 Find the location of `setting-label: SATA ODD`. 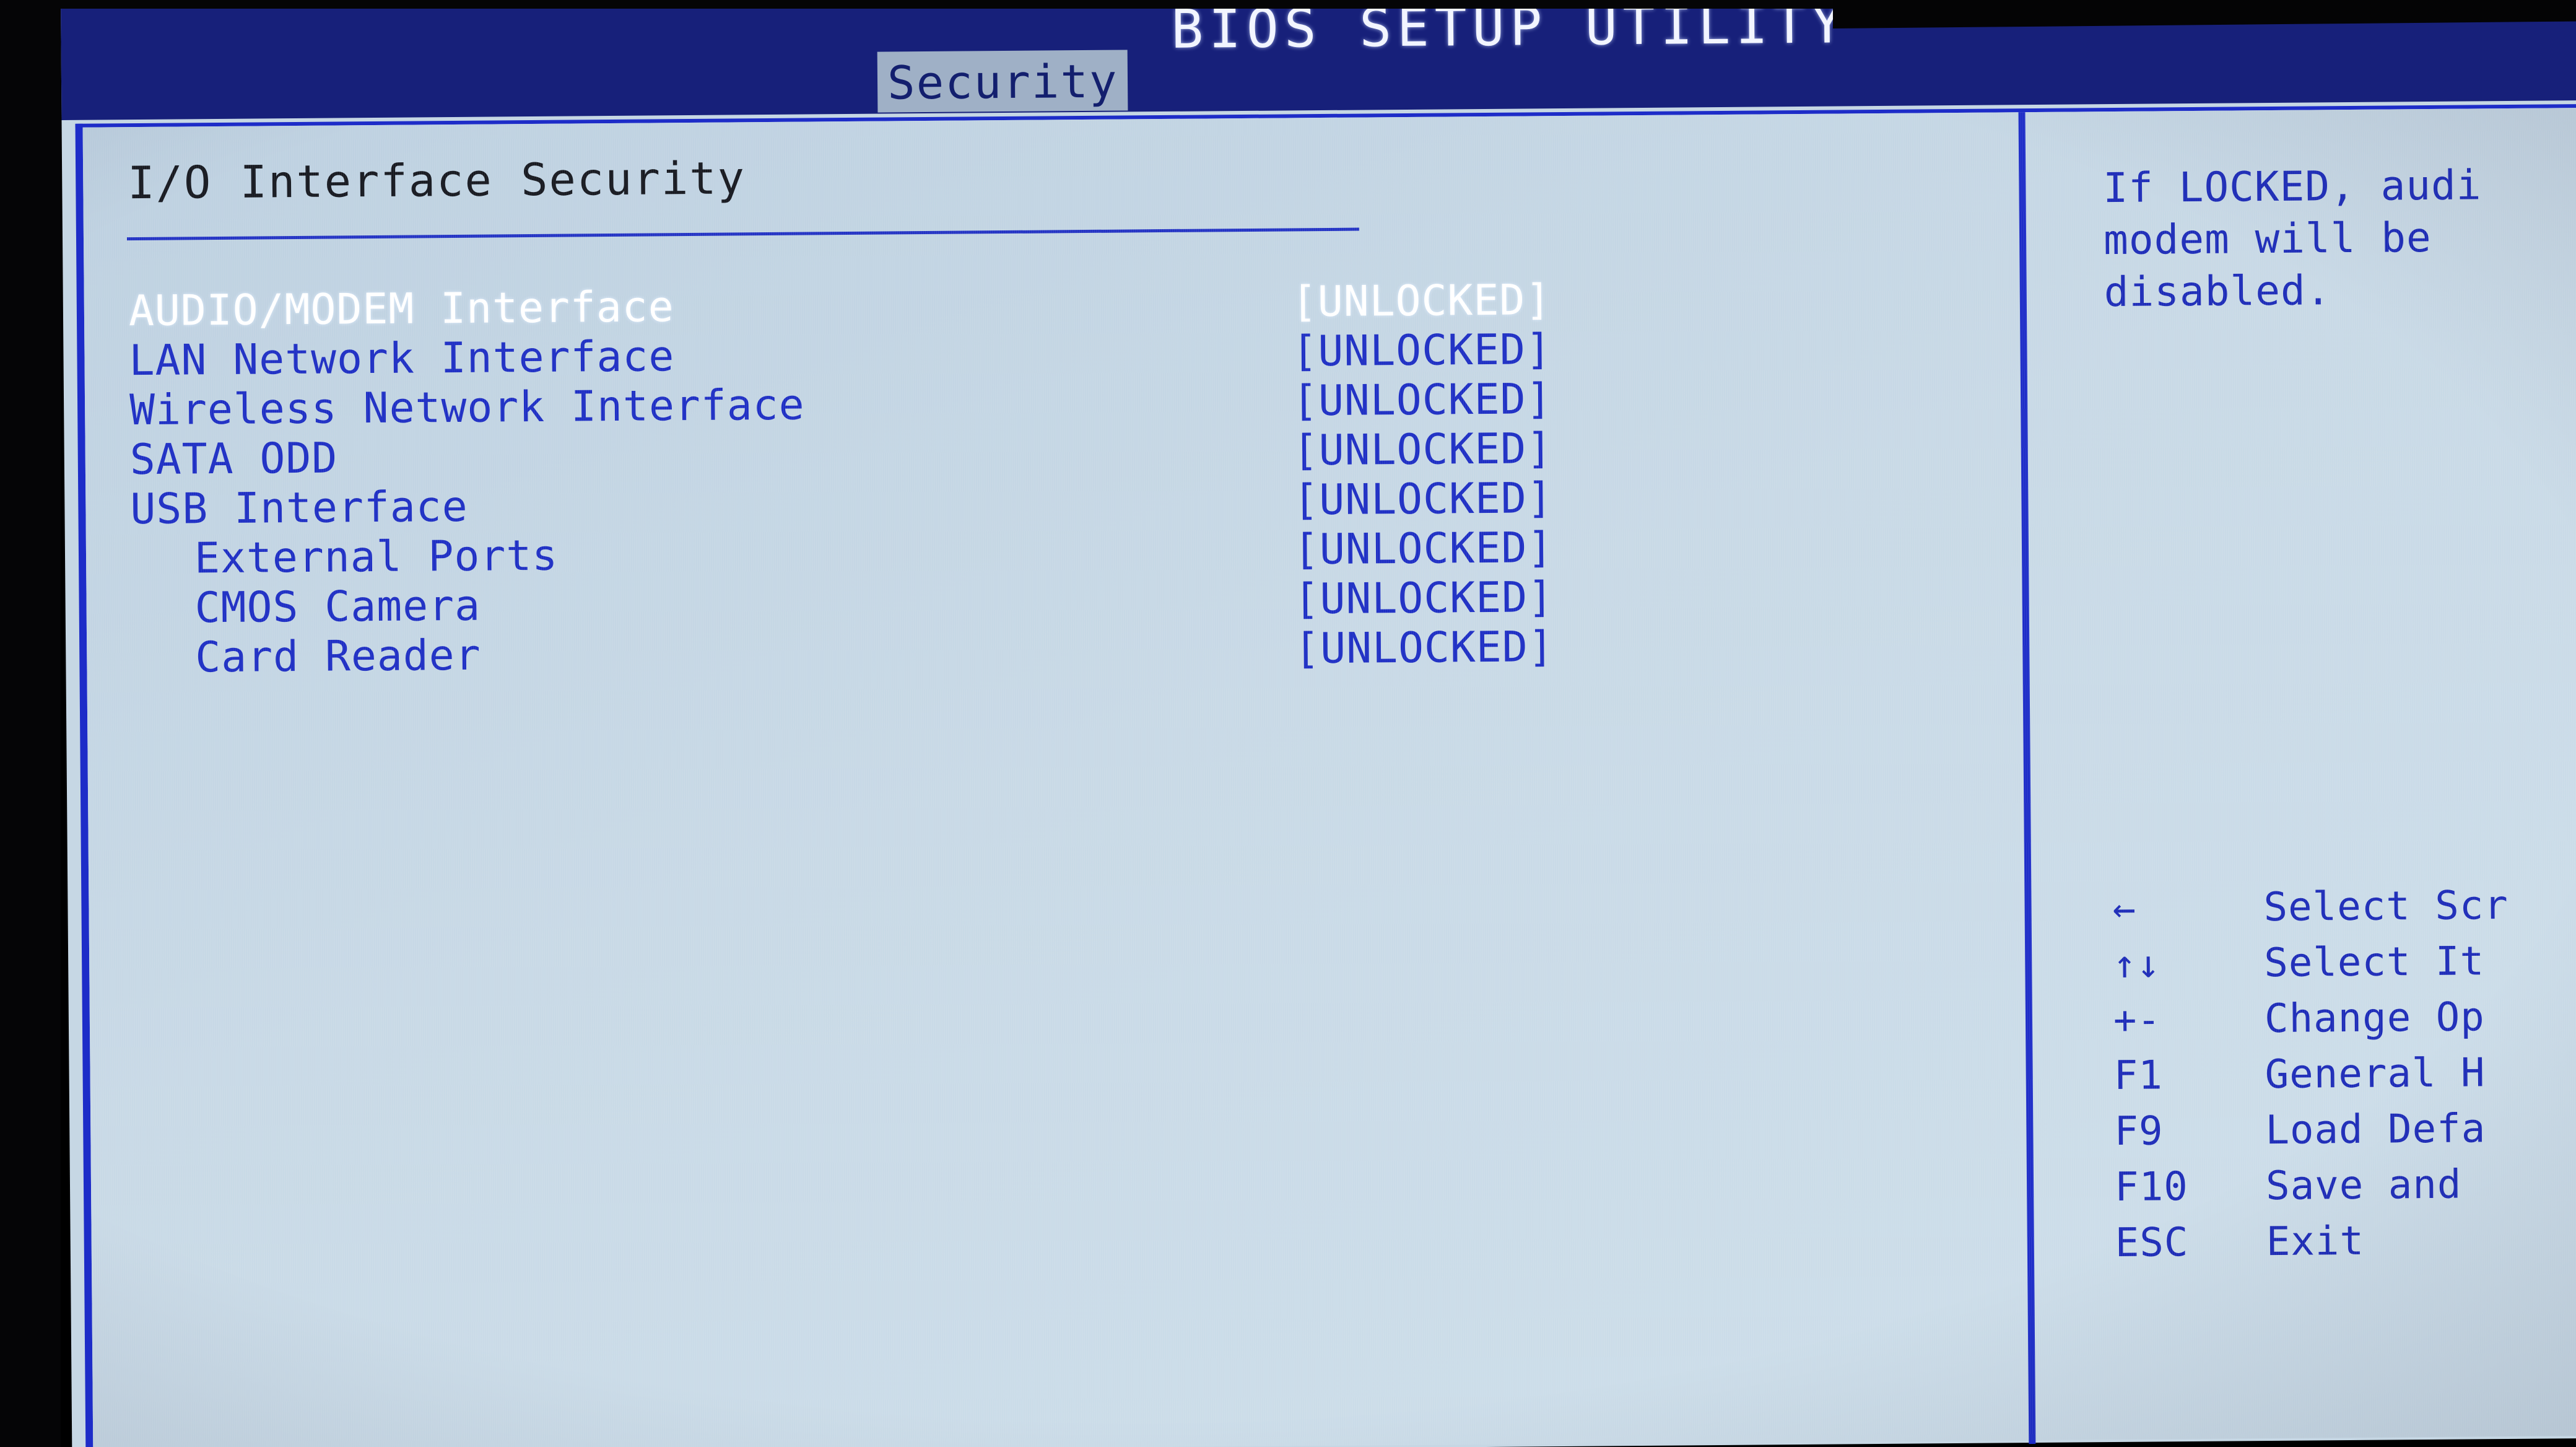

setting-label: SATA ODD is located at coordinates (233, 460).